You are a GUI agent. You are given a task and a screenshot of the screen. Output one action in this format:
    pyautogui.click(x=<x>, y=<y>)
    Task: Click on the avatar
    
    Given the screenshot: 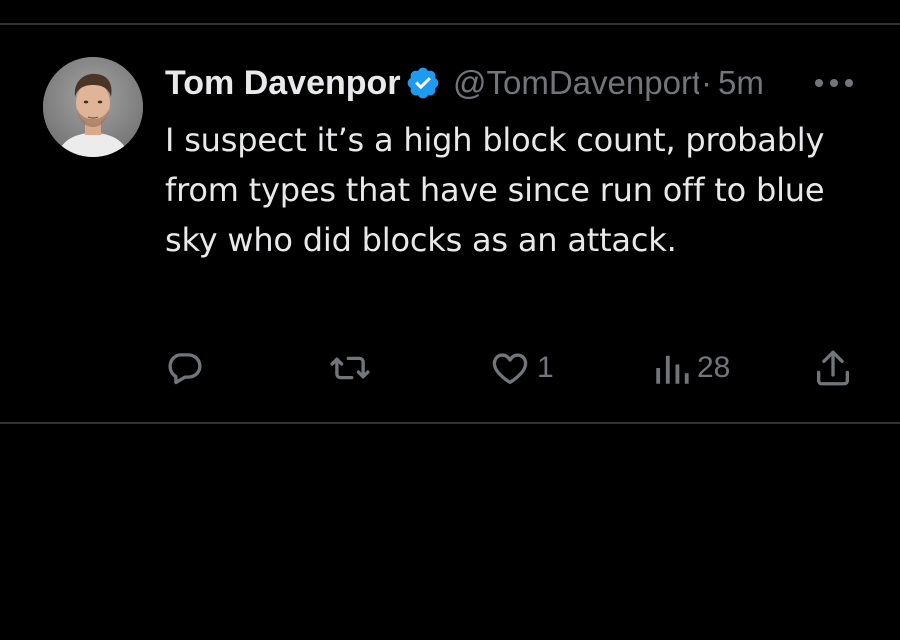 What is the action you would take?
    pyautogui.click(x=93, y=107)
    